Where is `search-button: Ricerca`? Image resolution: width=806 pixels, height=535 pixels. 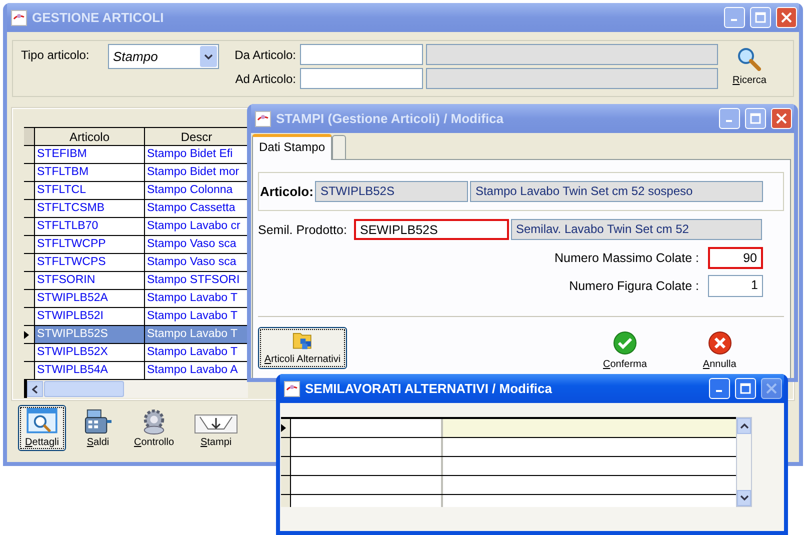
search-button: Ricerca is located at coordinates (749, 66).